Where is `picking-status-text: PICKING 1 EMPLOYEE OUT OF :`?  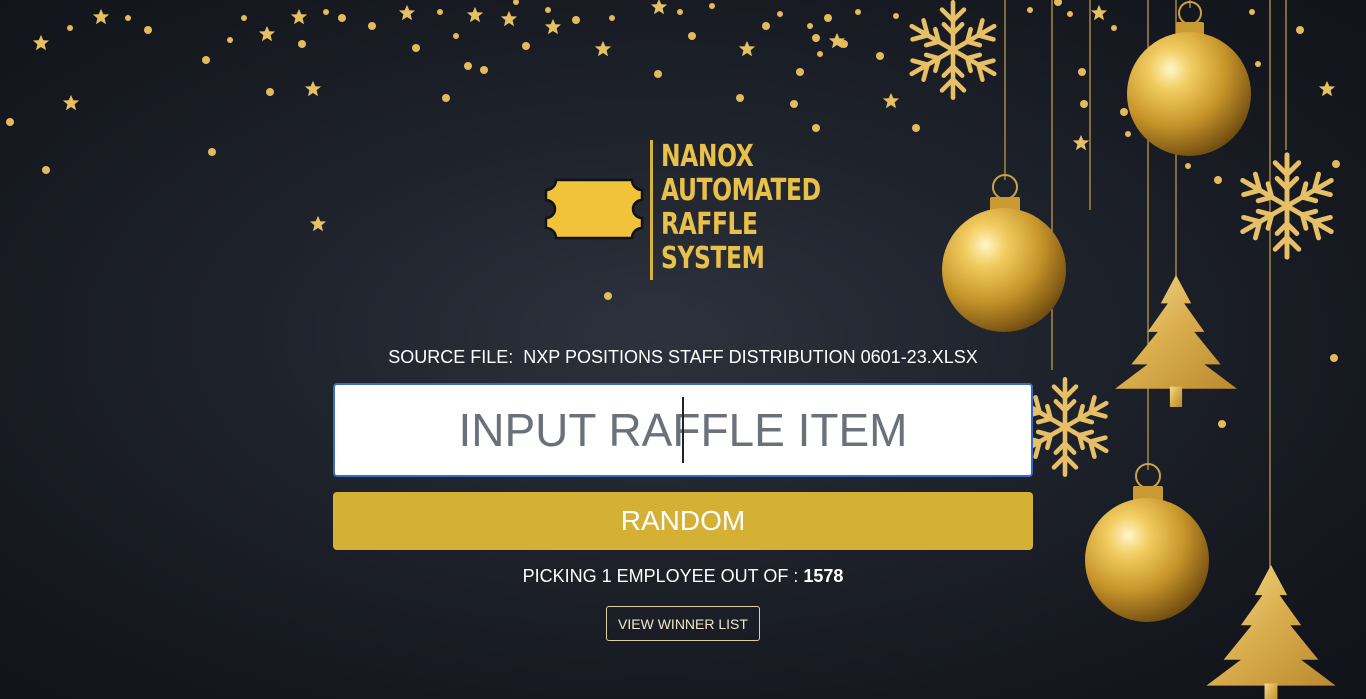 picking-status-text: PICKING 1 EMPLOYEE OUT OF : is located at coordinates (663, 576).